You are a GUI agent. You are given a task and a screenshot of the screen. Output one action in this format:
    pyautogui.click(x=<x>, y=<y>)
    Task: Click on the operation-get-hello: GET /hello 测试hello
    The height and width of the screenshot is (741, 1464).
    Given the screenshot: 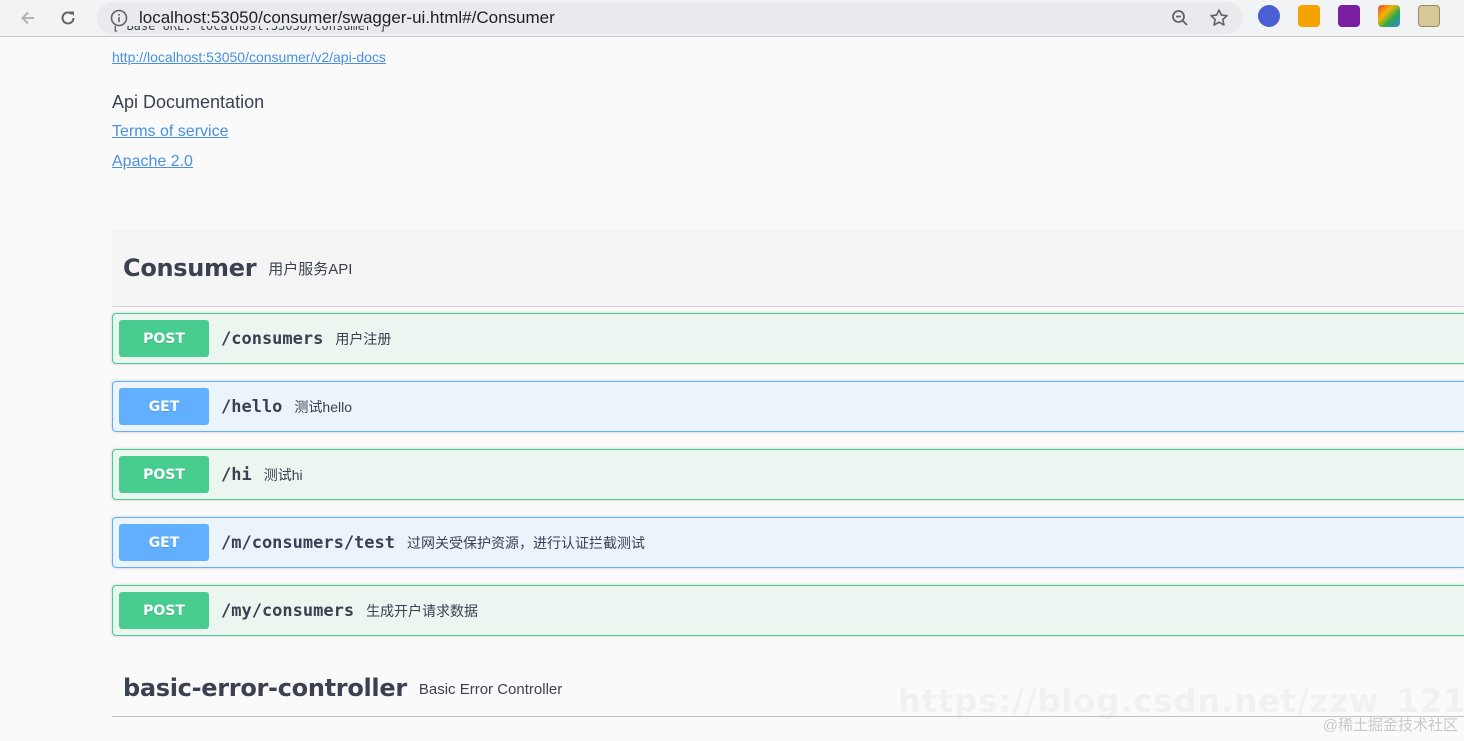 What is the action you would take?
    pyautogui.click(x=788, y=406)
    